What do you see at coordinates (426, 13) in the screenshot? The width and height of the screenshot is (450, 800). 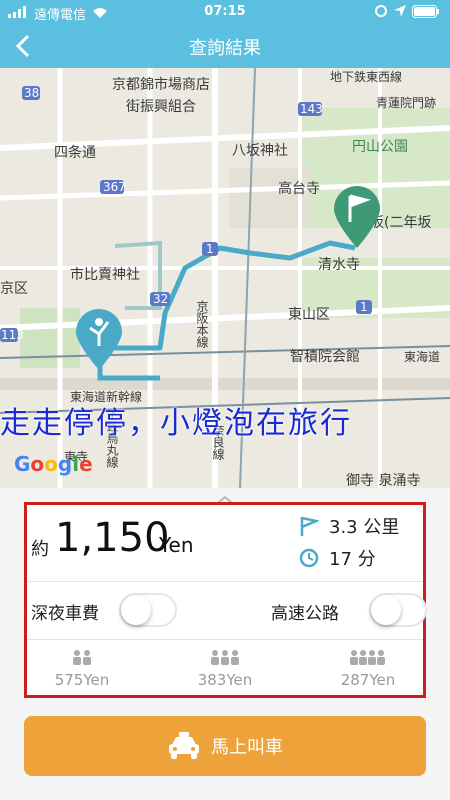 I see `battery-icon` at bounding box center [426, 13].